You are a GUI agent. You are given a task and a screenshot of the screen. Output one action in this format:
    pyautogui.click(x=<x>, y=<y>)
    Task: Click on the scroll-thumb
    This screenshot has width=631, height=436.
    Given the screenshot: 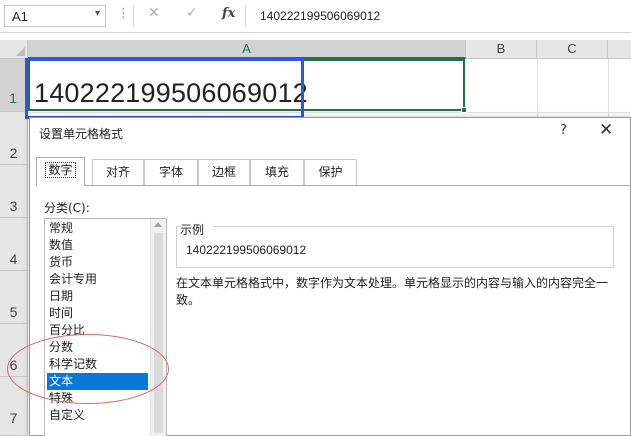 What is the action you would take?
    pyautogui.click(x=158, y=333)
    